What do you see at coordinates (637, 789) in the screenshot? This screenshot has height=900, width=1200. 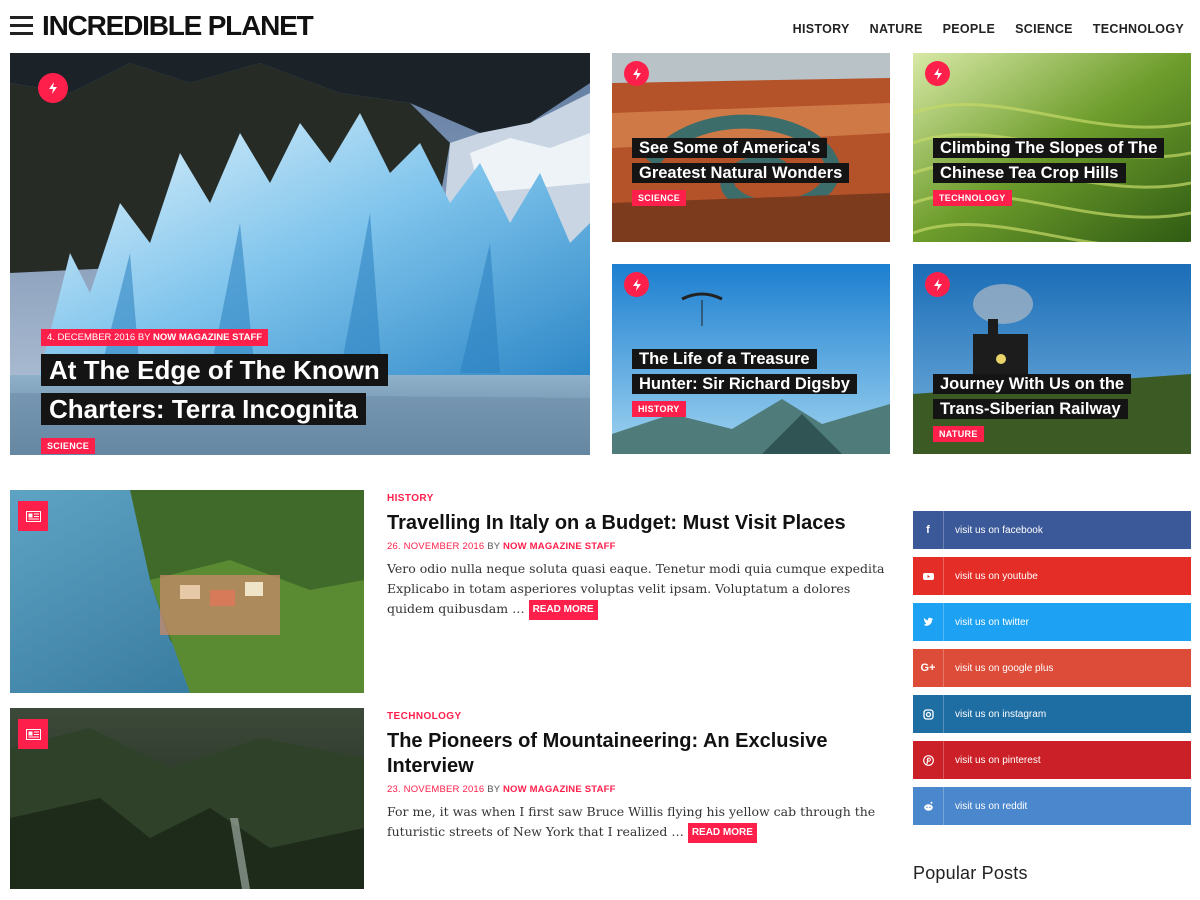 I see `article-2-meta: 23. NOVEMBER 2016 BY NOW MAGAZINE STAFF` at bounding box center [637, 789].